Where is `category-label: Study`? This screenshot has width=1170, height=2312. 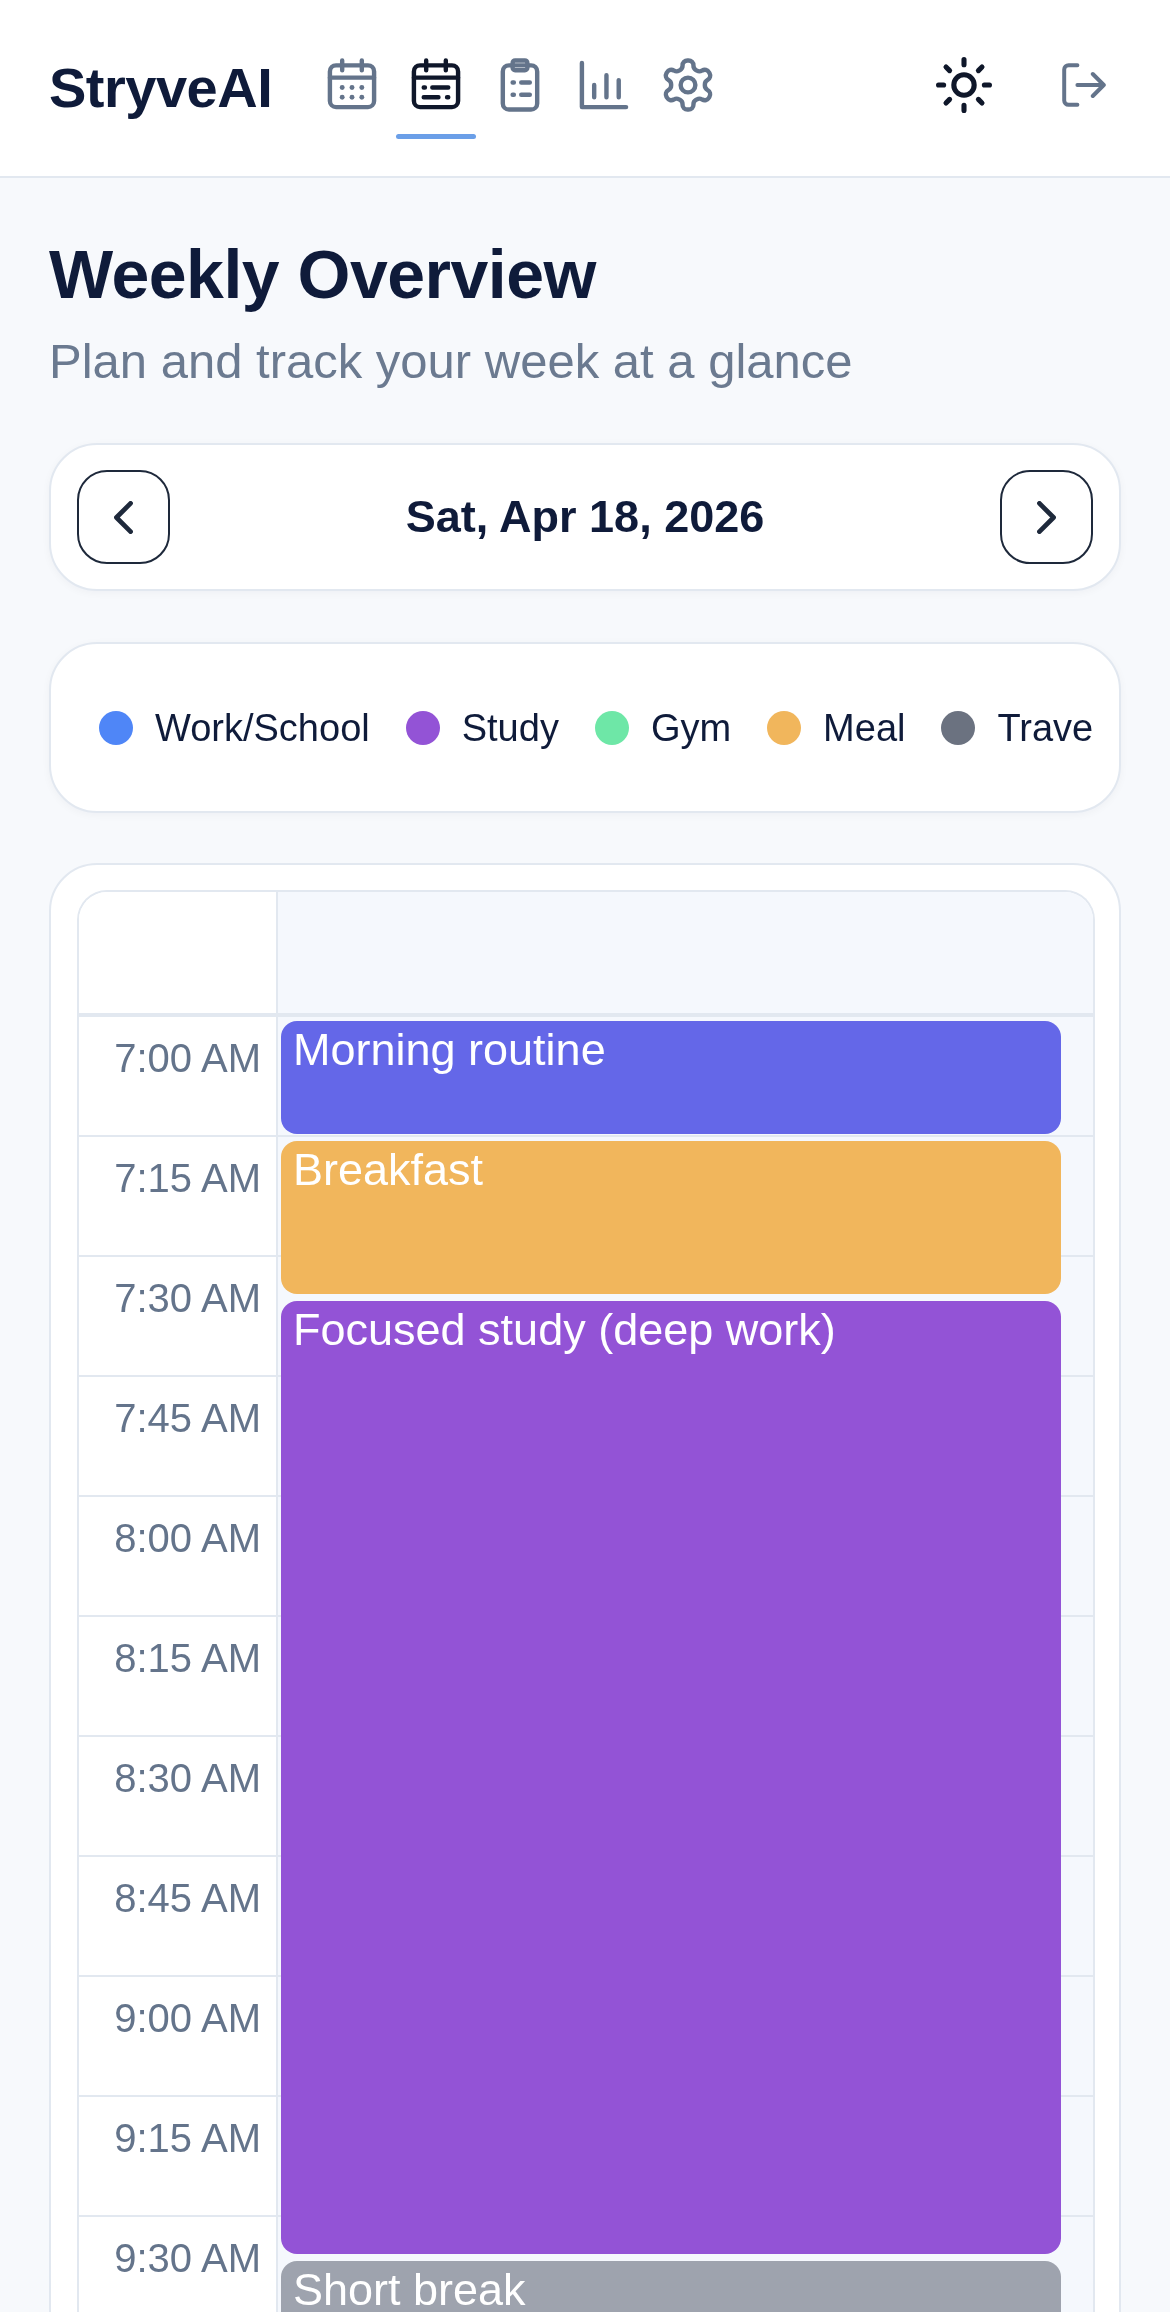 category-label: Study is located at coordinates (510, 728).